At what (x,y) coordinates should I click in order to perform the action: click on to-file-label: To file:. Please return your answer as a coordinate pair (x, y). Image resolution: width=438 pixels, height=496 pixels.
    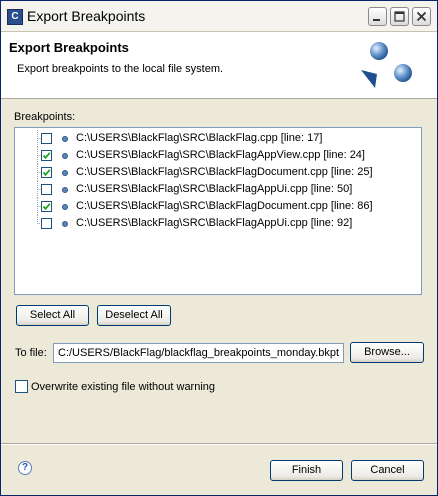
    Looking at the image, I should click on (31, 353).